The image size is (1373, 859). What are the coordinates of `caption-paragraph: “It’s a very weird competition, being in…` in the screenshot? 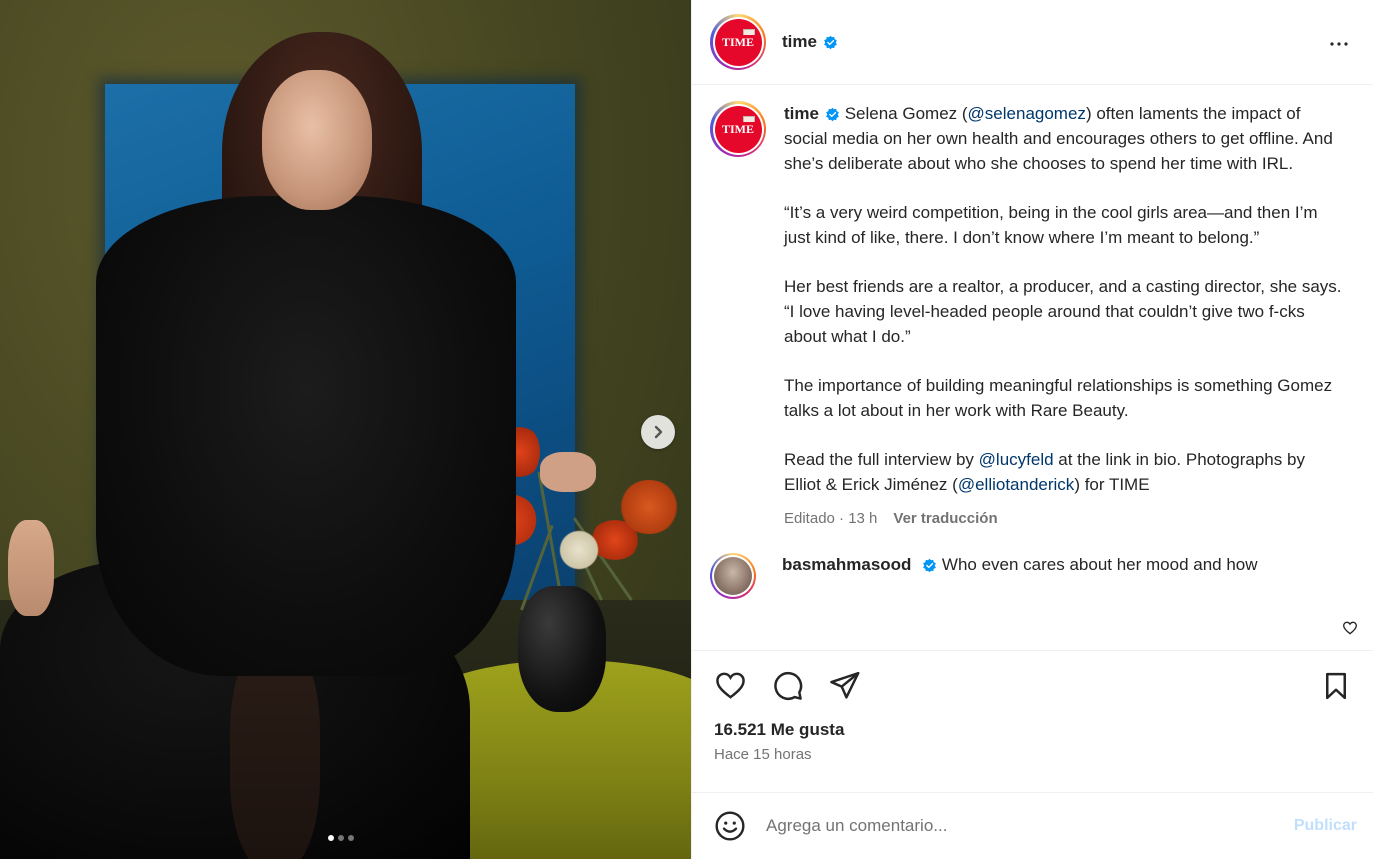 It's located at (1064, 225).